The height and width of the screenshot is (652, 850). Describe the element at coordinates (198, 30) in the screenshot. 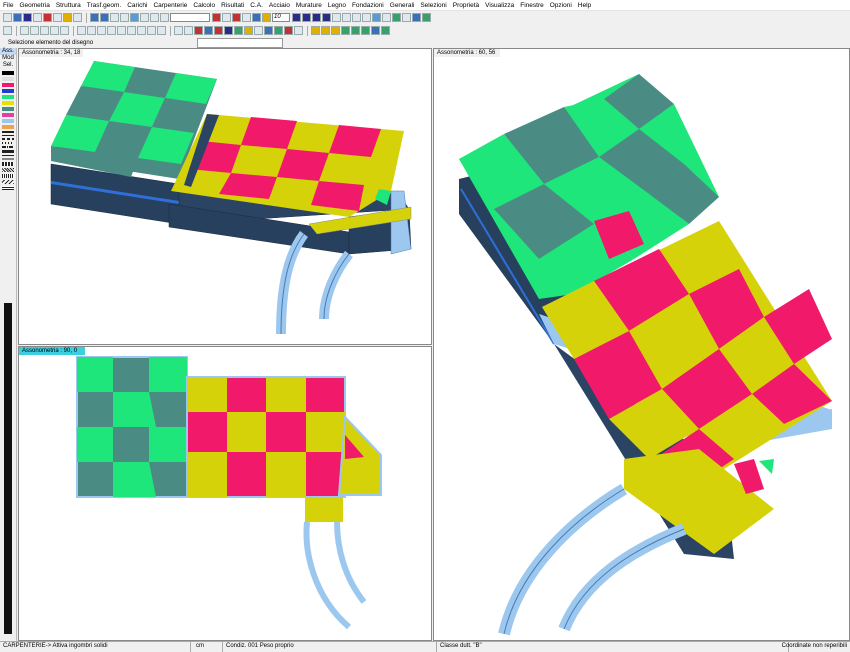

I see `load-icon` at that location.